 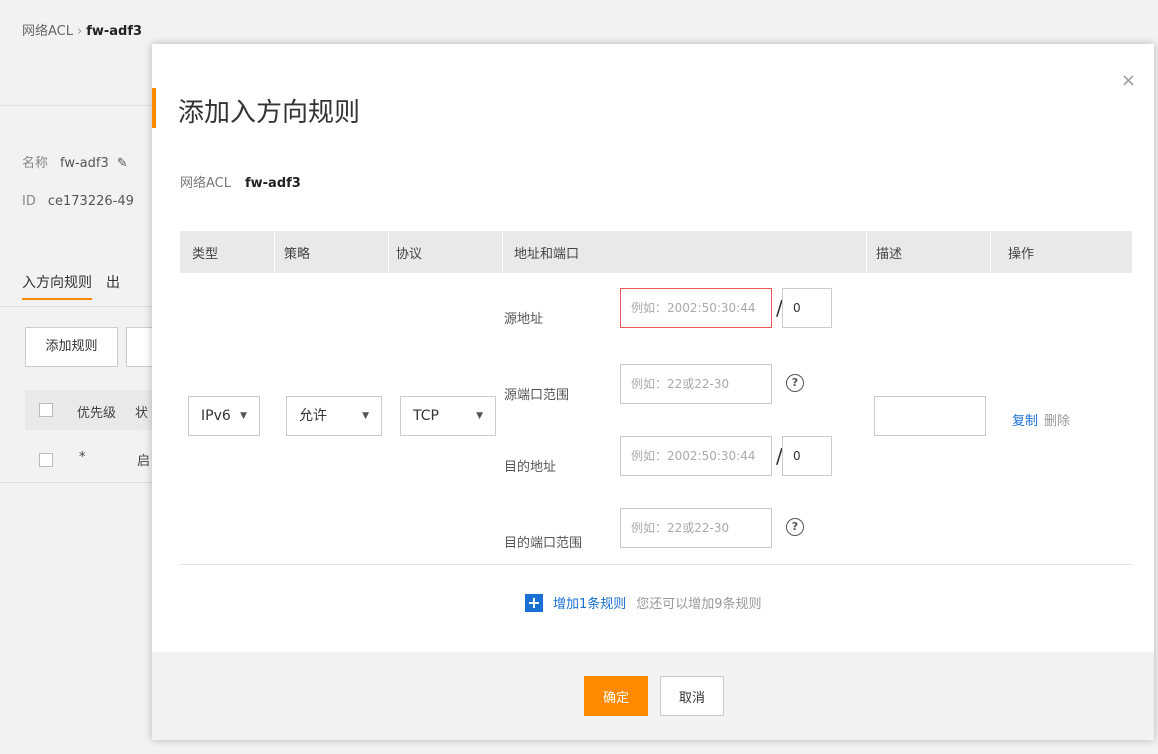 What do you see at coordinates (1057, 419) in the screenshot?
I see `delete-rule-link: 删除` at bounding box center [1057, 419].